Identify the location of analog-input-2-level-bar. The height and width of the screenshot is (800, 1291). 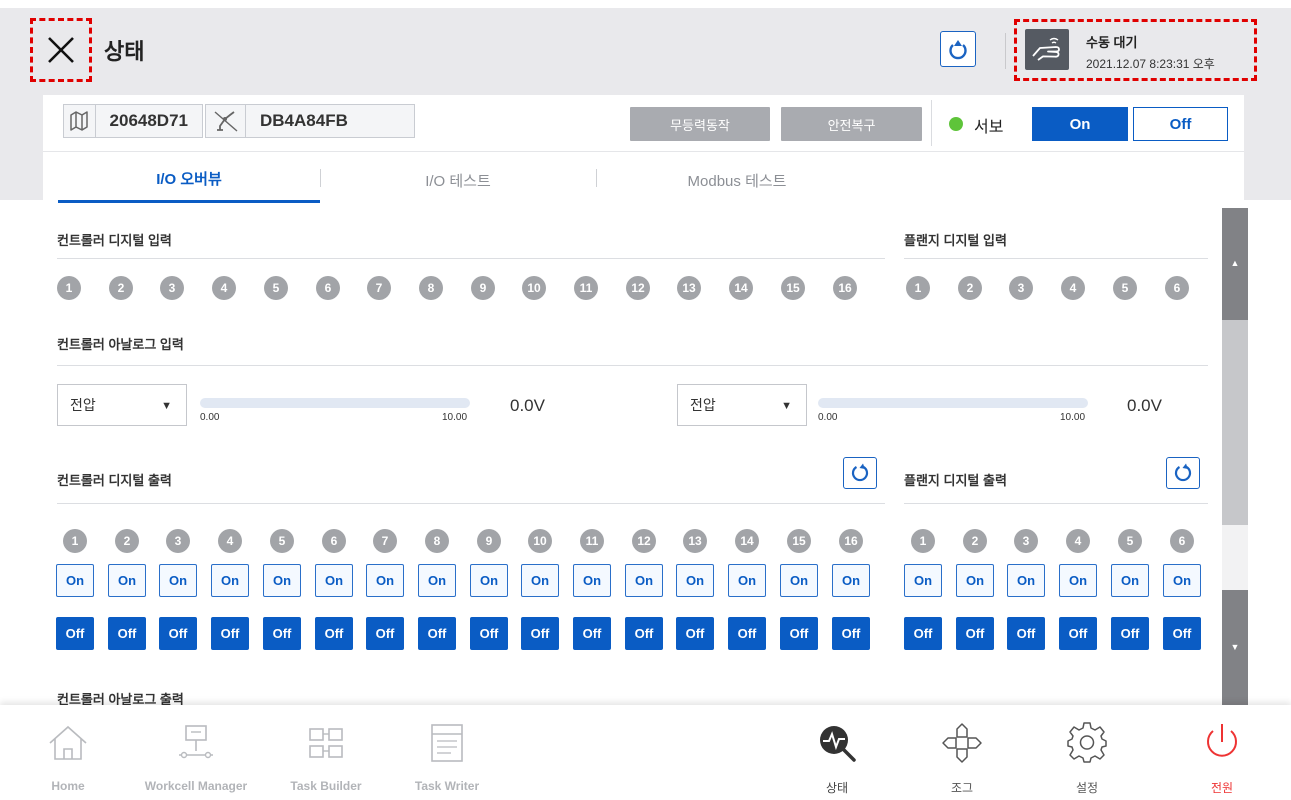
(953, 403).